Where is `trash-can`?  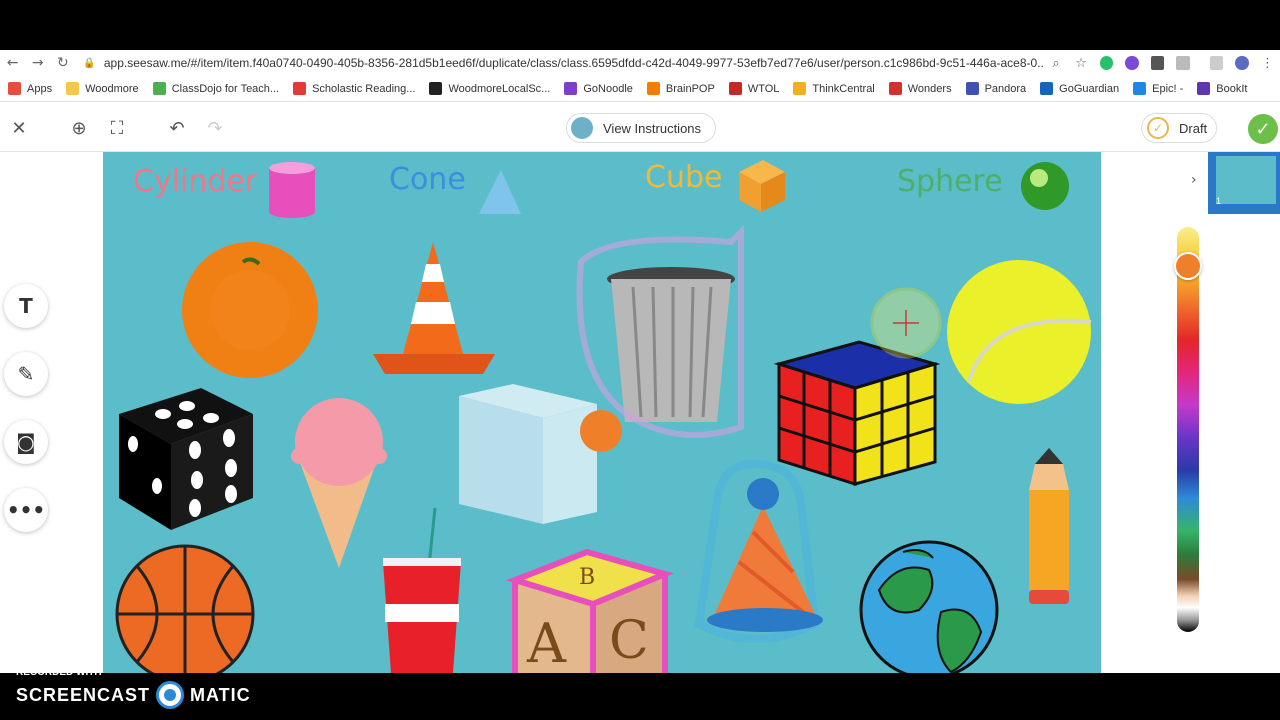
trash-can is located at coordinates (660, 331).